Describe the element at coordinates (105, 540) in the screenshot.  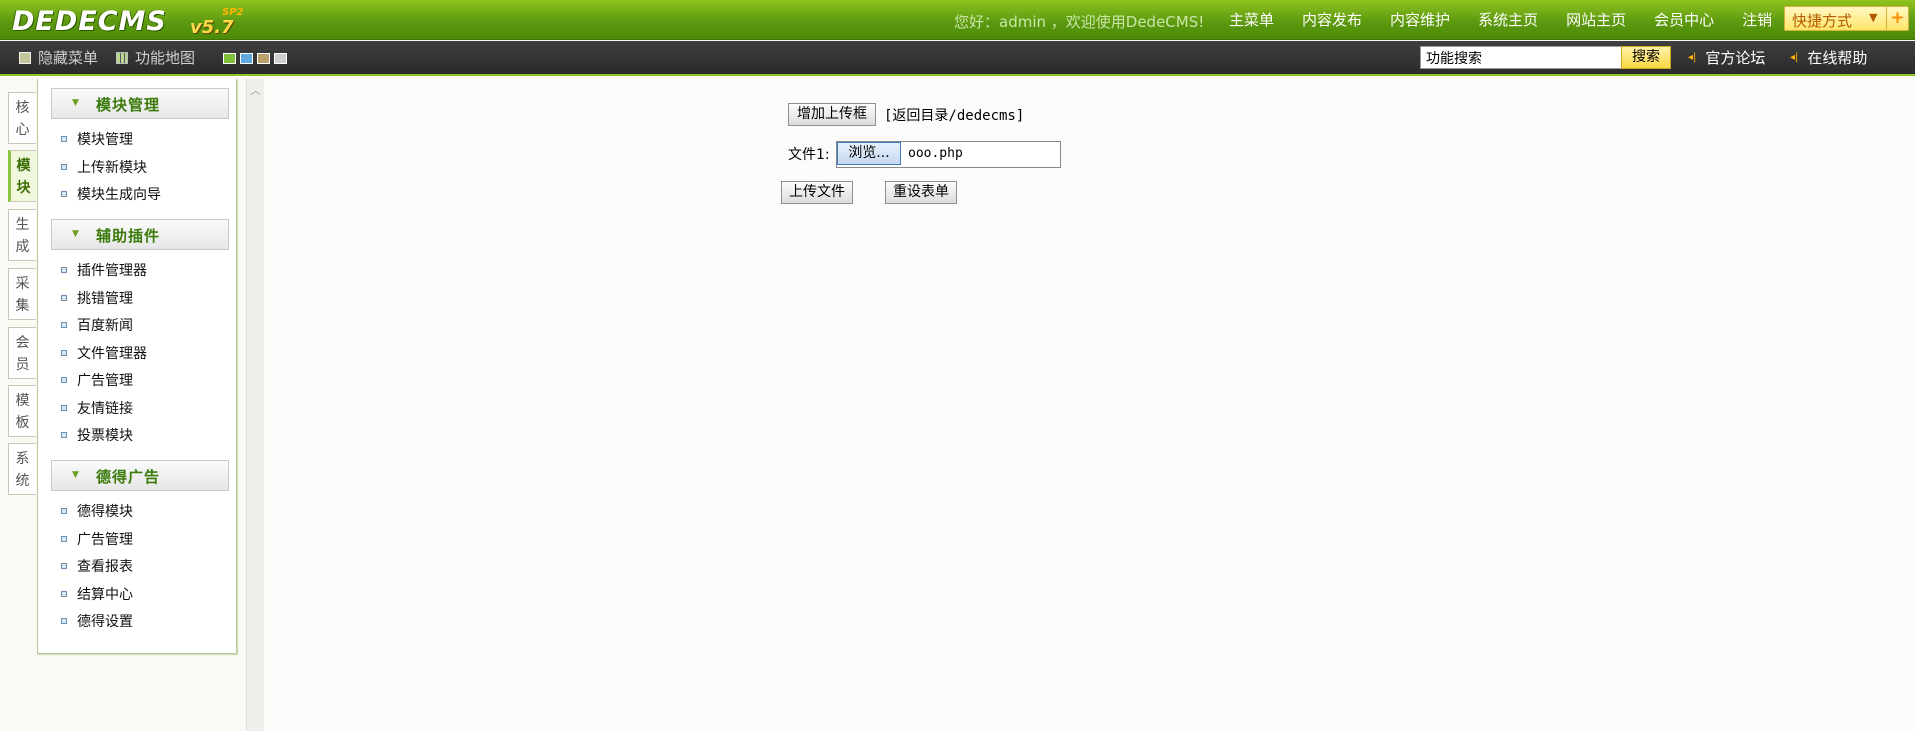
I see `menu-item-label: 广告管理` at that location.